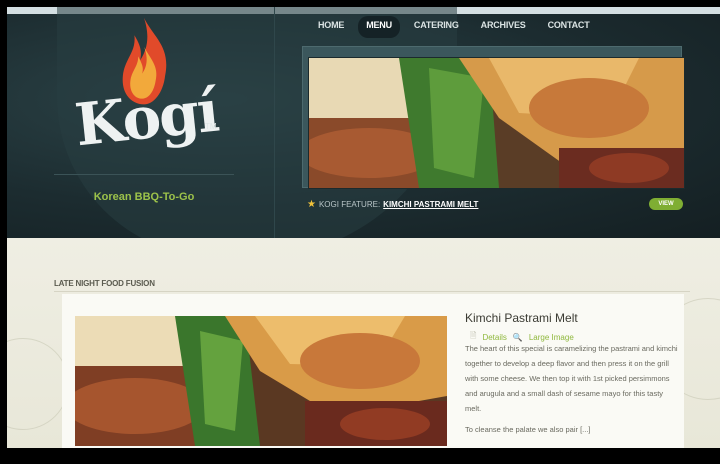  I want to click on section-divider, so click(372, 291).